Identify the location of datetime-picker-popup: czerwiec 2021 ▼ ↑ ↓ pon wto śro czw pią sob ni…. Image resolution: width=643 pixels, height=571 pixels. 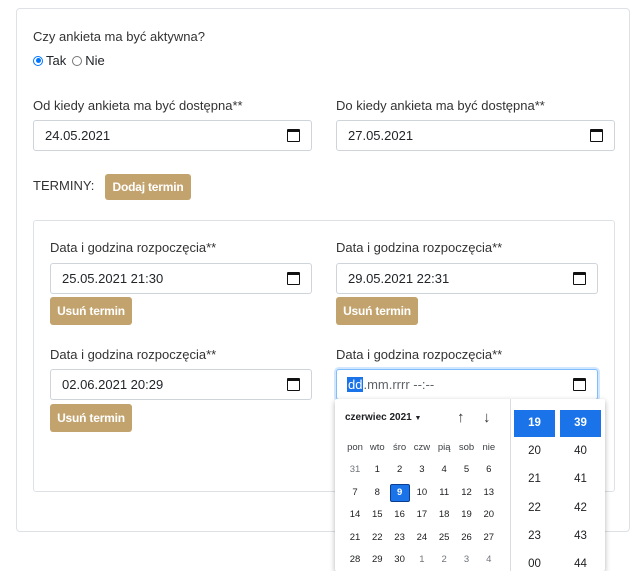
(470, 485).